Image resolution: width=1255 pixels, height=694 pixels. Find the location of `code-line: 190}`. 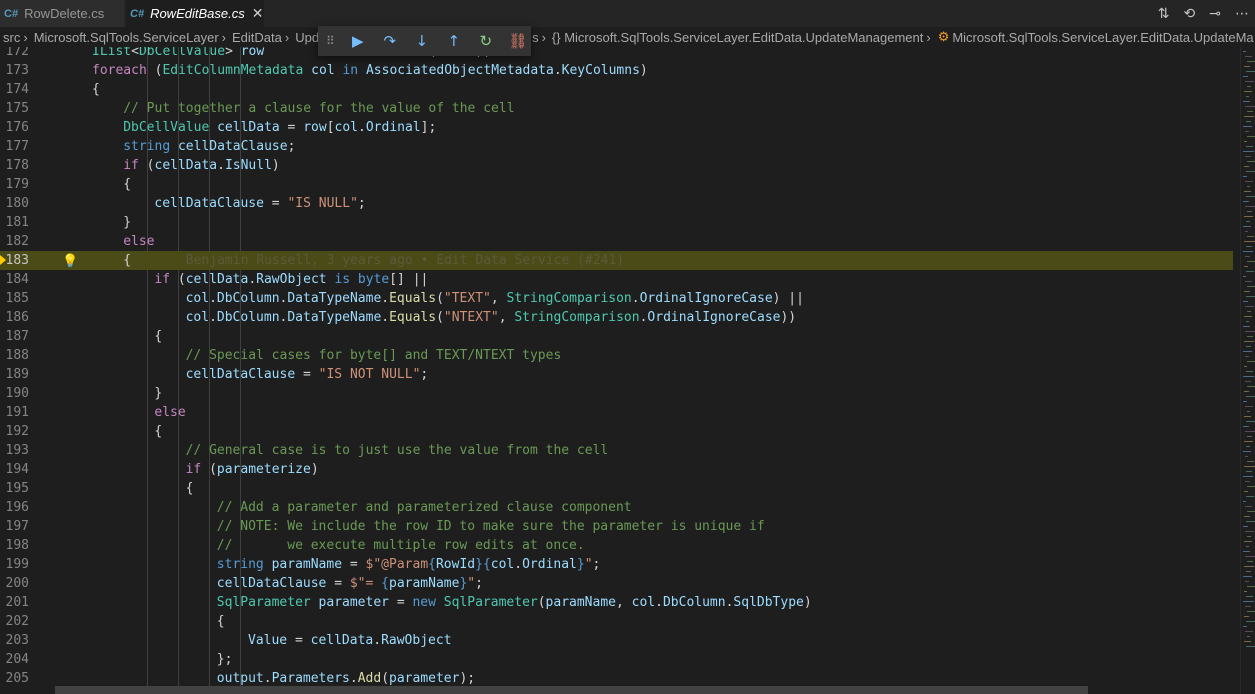

code-line: 190} is located at coordinates (616, 393).